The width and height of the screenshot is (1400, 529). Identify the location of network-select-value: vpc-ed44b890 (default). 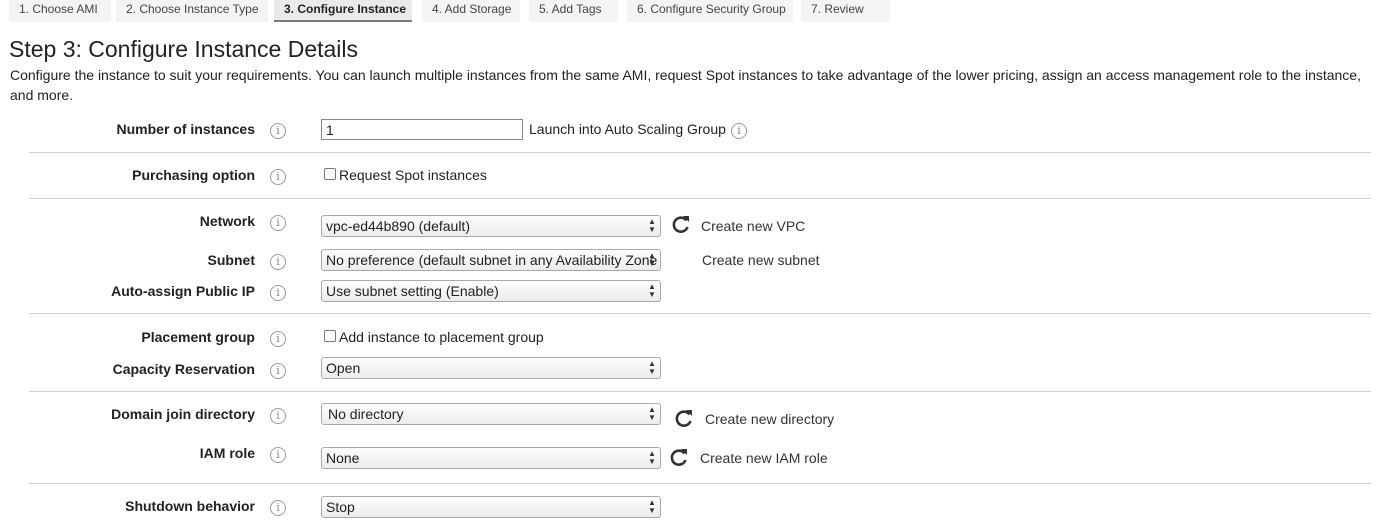
(398, 226).